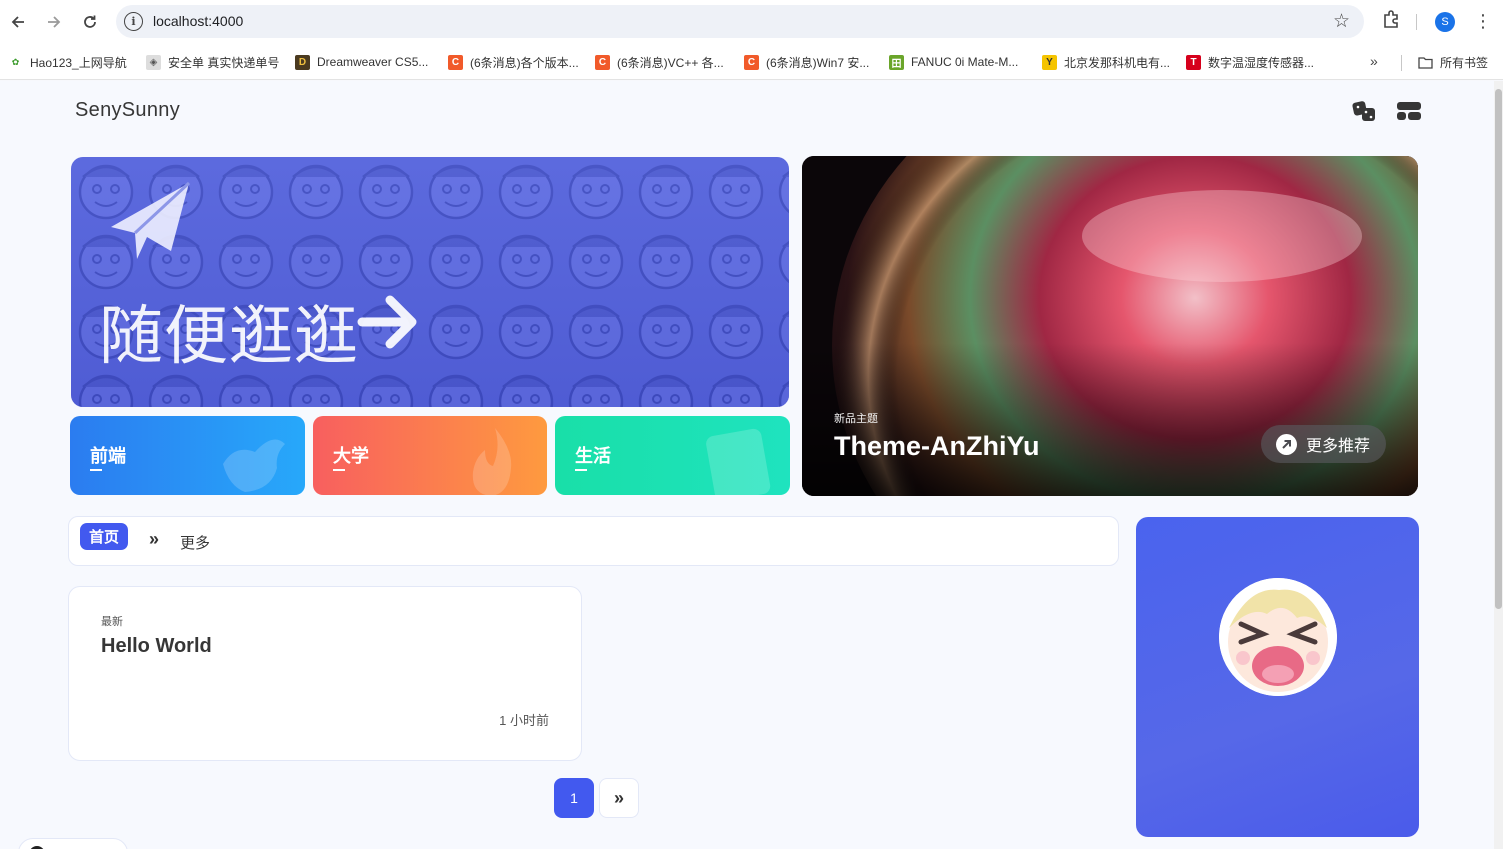 The height and width of the screenshot is (849, 1503). What do you see at coordinates (351, 456) in the screenshot?
I see `category-label: 大学` at bounding box center [351, 456].